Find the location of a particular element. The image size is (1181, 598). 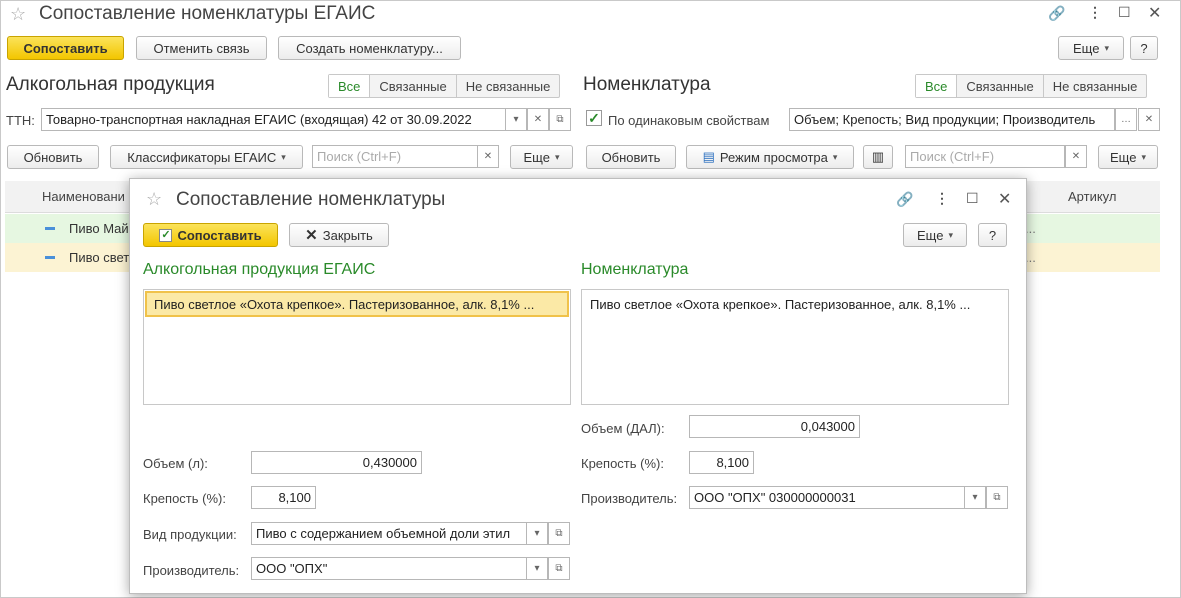

view-mode-icon: ▤ is located at coordinates (708, 156).